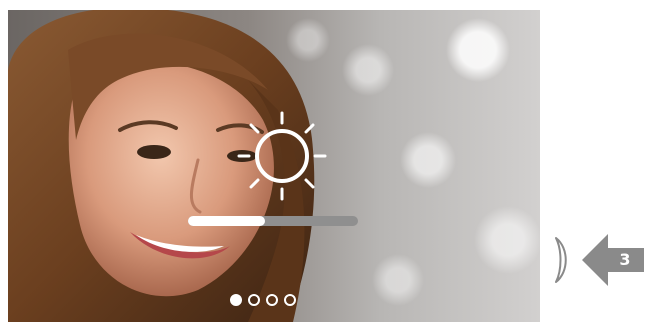  I want to click on callout-number: 3, so click(625, 259).